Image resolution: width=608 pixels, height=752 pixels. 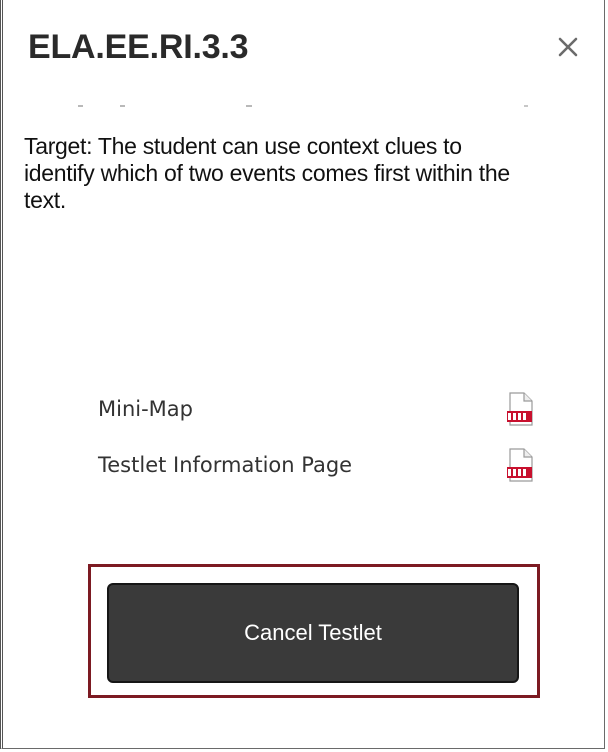 I want to click on cancel-testlet-button: Cancel Testlet, so click(x=313, y=633).